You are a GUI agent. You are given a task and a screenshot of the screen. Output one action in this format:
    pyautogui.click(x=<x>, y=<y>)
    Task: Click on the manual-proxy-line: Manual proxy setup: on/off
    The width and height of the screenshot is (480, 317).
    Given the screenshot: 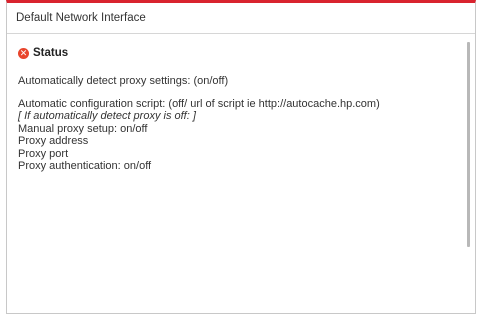 What is the action you would take?
    pyautogui.click(x=83, y=128)
    